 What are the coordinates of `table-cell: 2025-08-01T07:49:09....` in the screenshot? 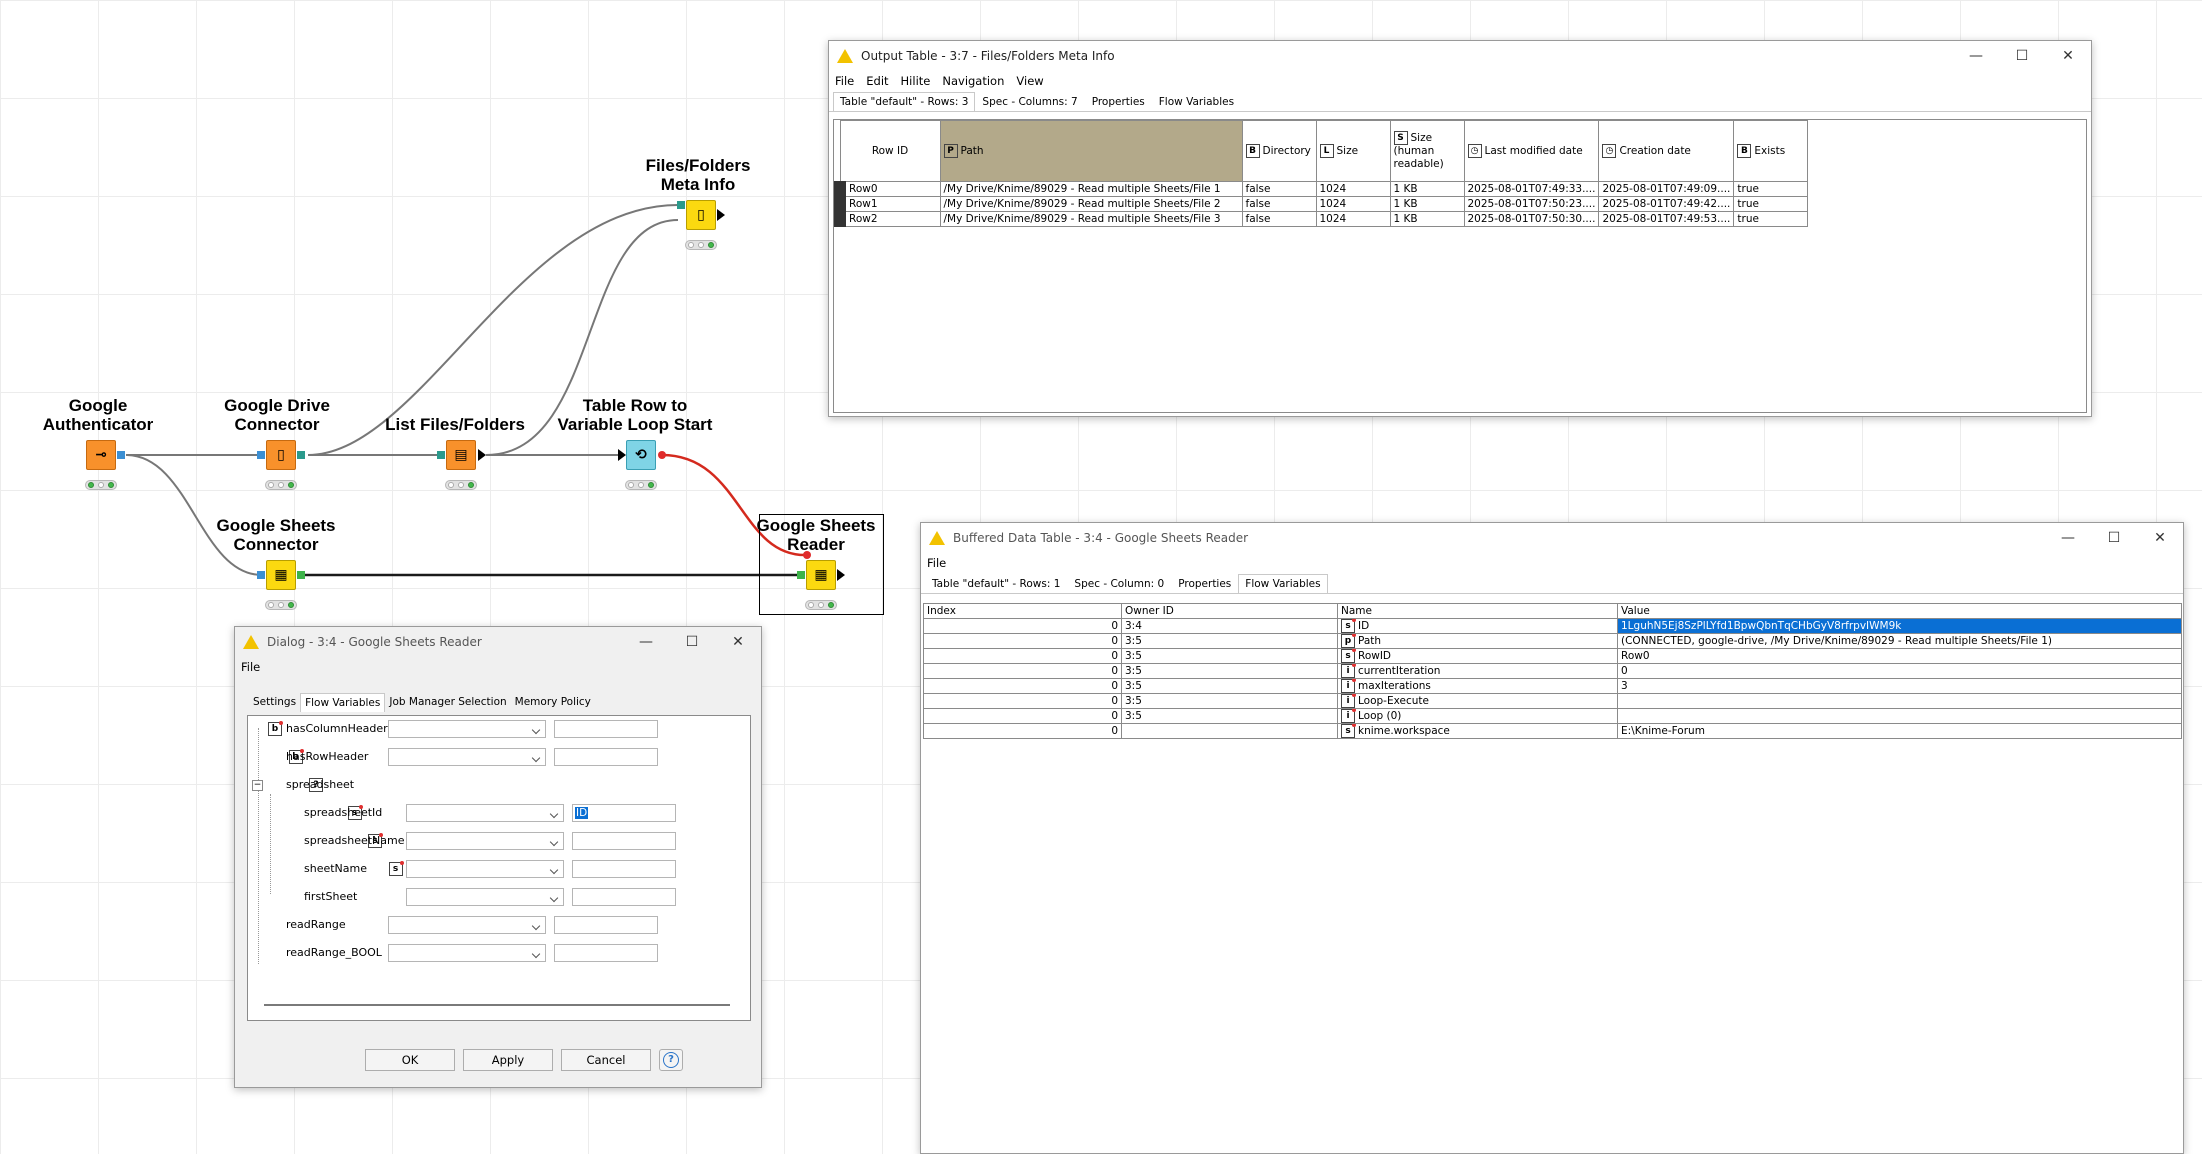 It's located at (1666, 189).